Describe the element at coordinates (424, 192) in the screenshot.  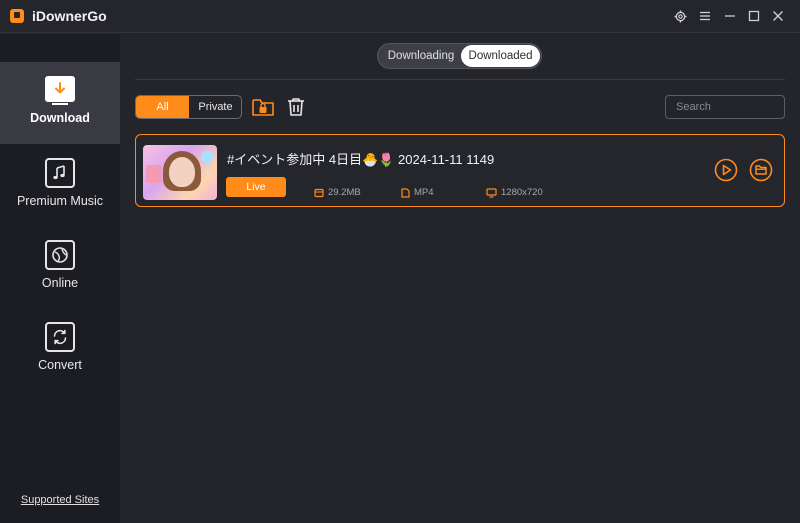
I see `file-format: MP4` at that location.